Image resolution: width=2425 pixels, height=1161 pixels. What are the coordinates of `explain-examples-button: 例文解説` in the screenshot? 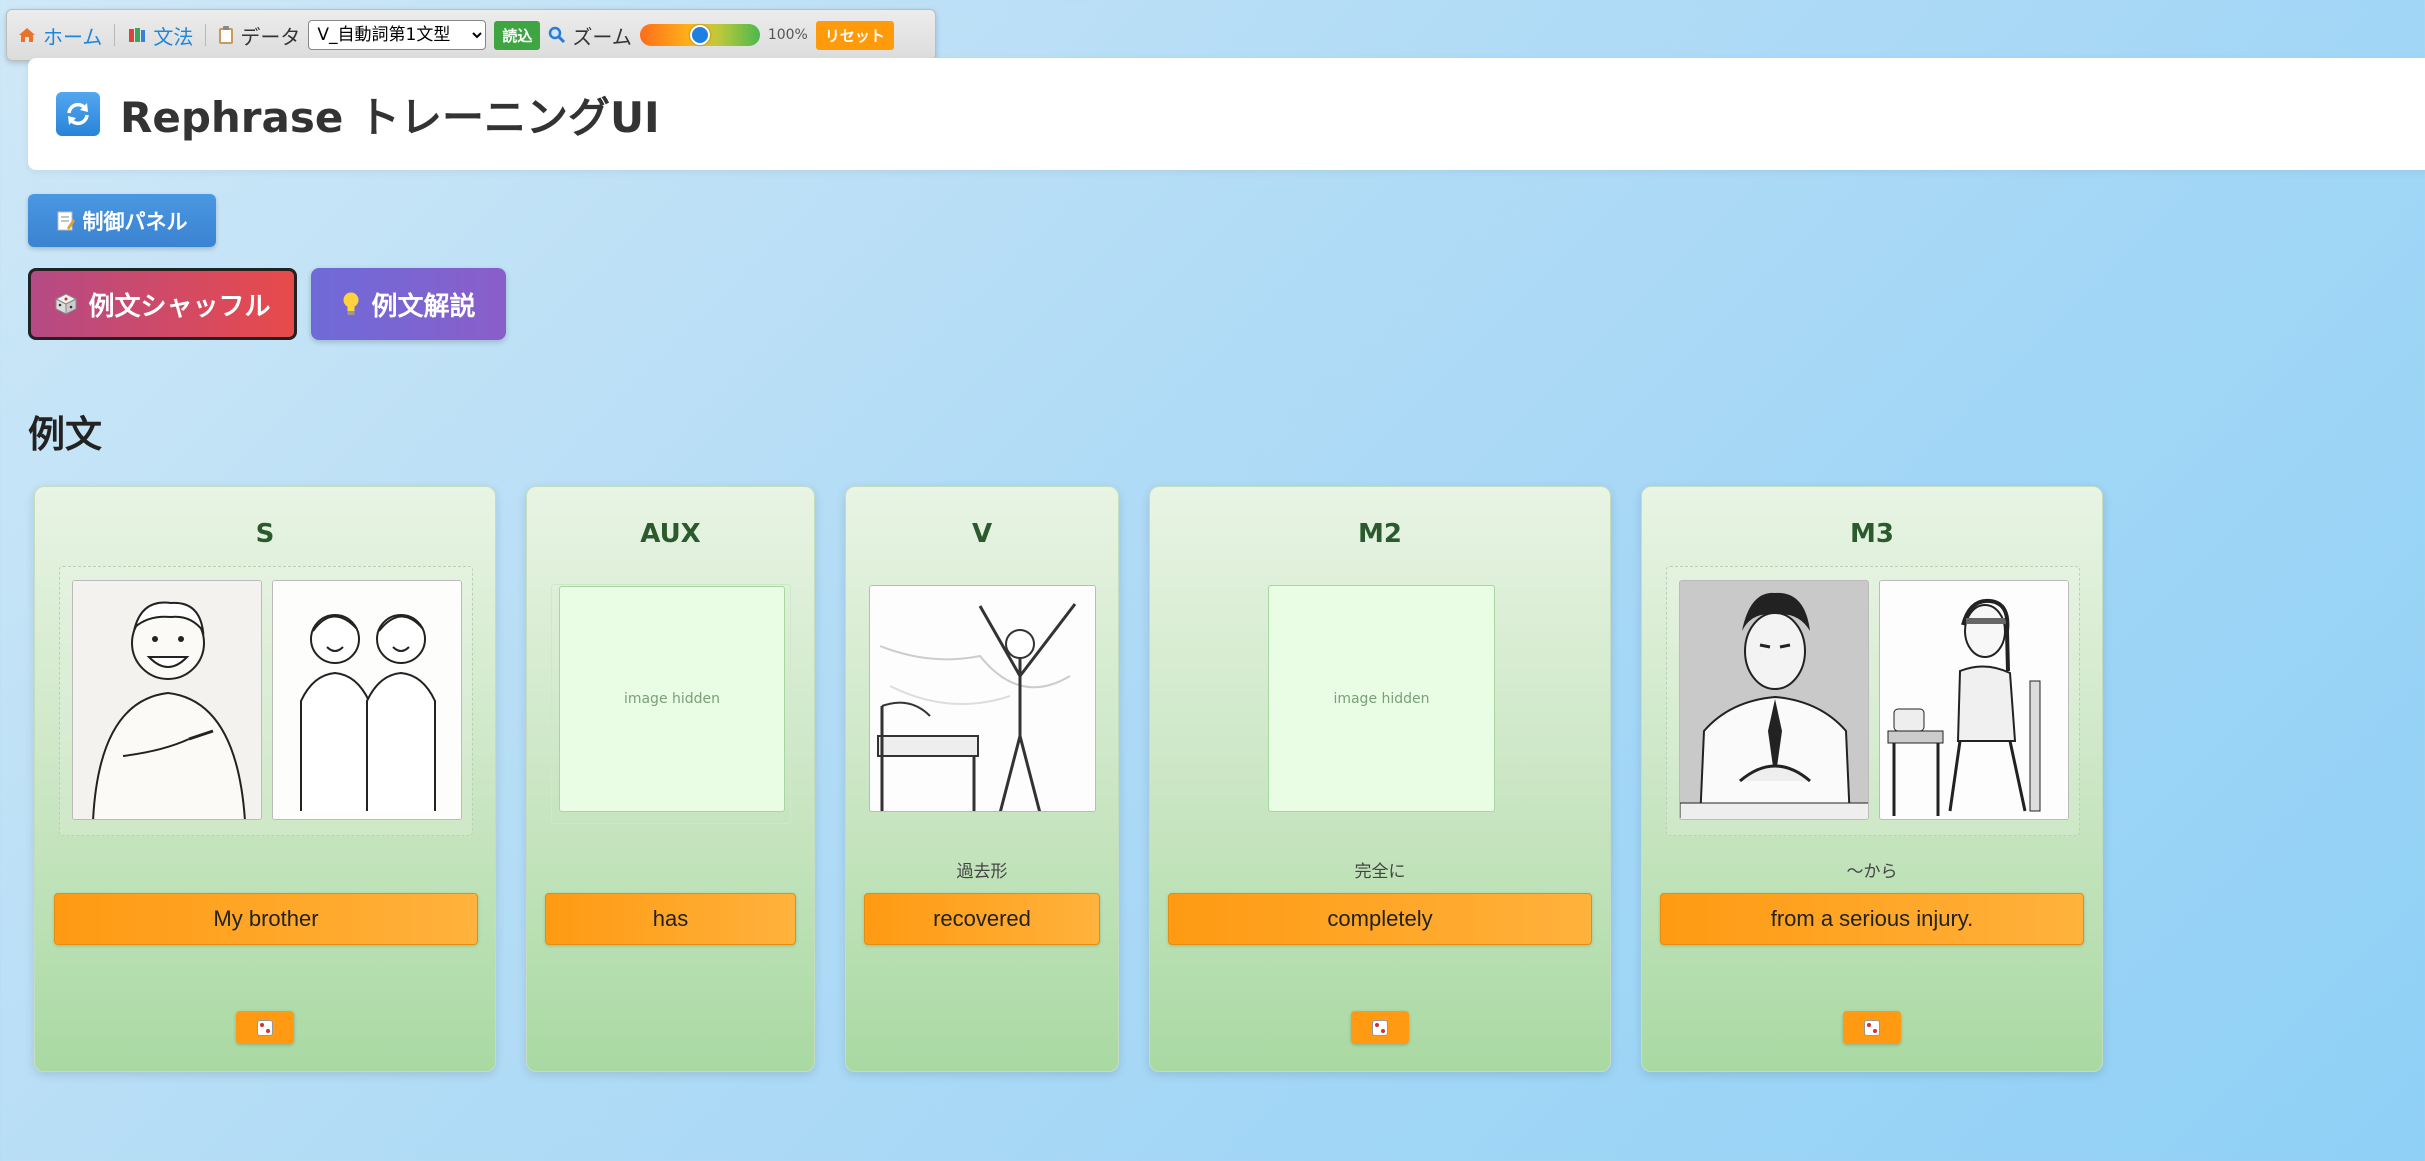 It's located at (408, 304).